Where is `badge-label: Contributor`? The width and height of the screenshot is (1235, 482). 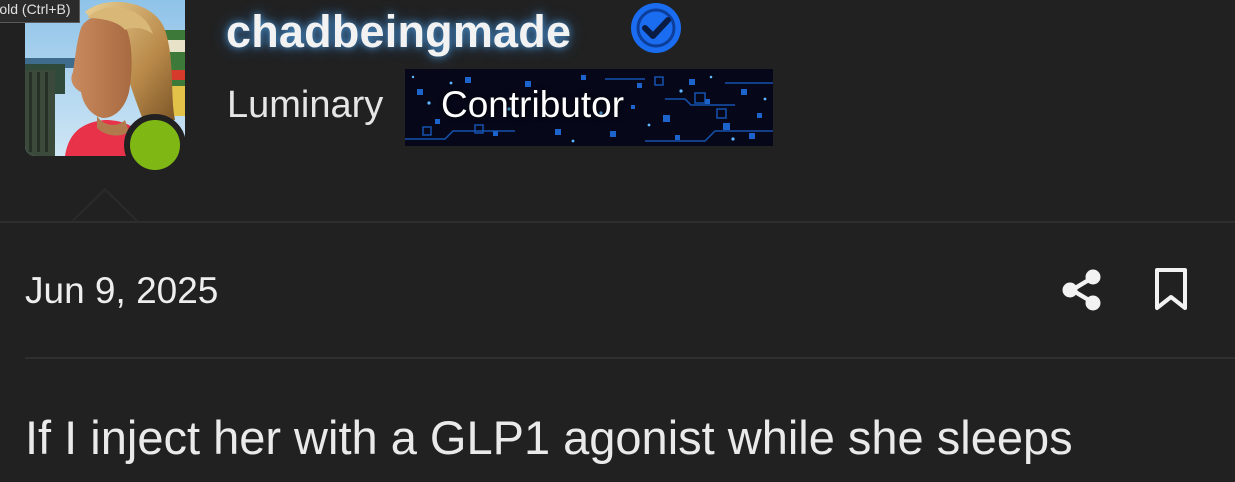
badge-label: Contributor is located at coordinates (533, 104).